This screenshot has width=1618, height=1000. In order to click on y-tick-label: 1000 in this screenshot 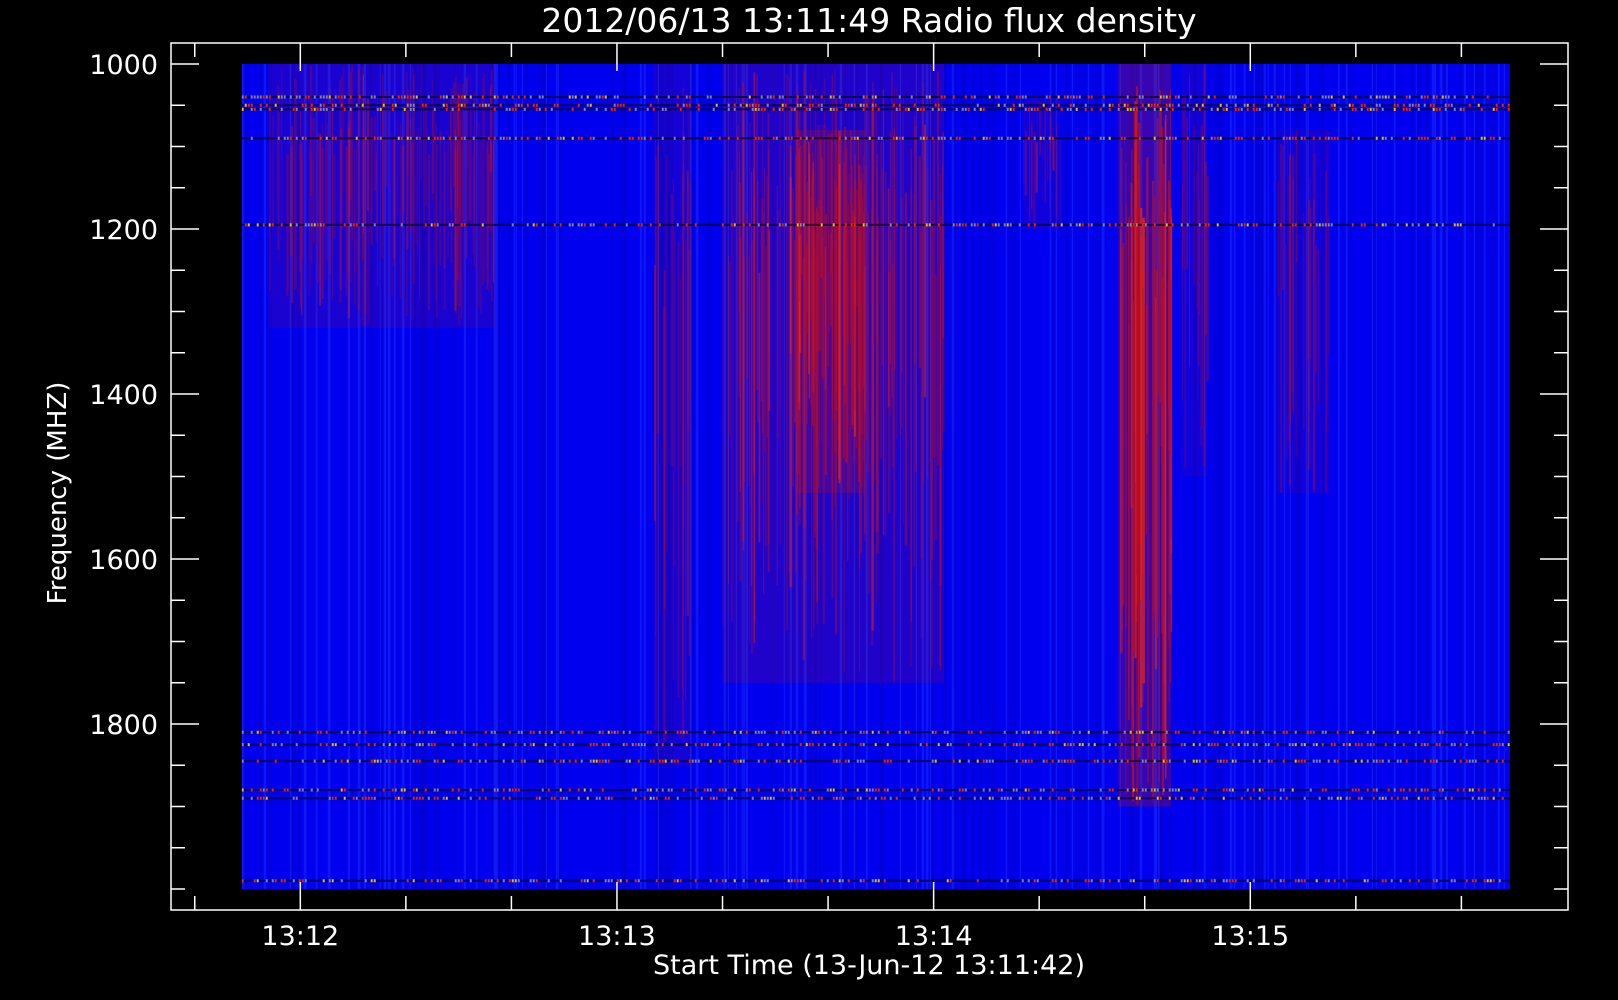, I will do `click(123, 65)`.